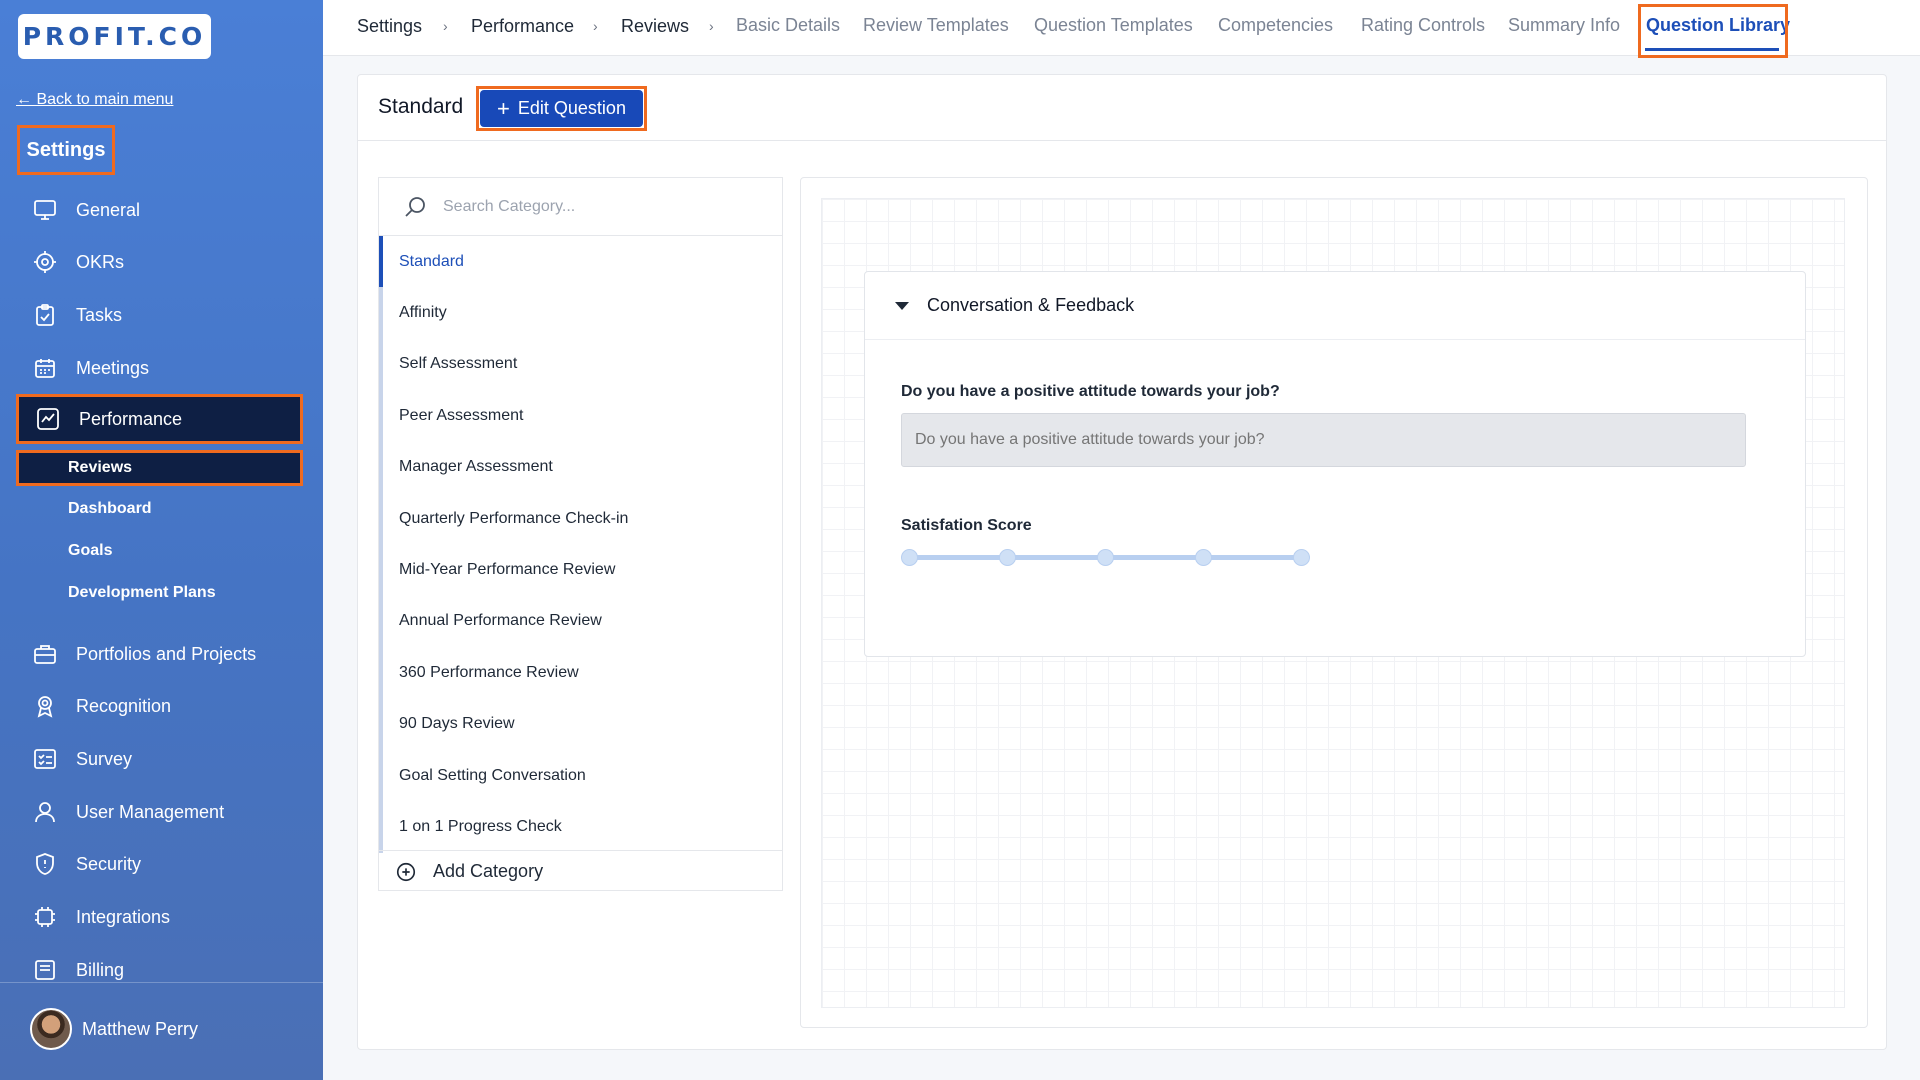 The width and height of the screenshot is (1920, 1080). I want to click on monitor-icon, so click(45, 210).